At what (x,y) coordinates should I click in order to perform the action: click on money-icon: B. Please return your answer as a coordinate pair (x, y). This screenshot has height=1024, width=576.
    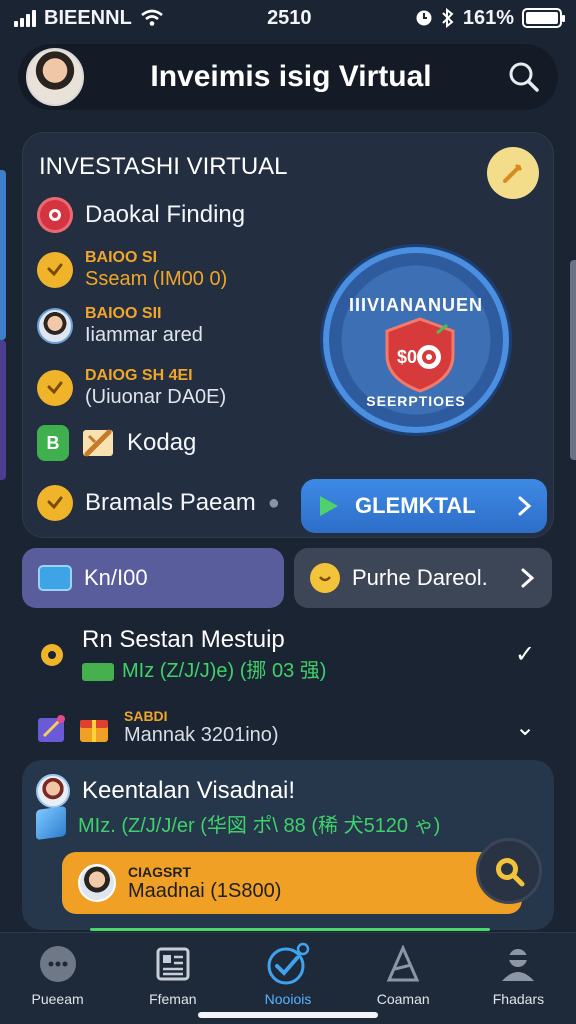
    Looking at the image, I should click on (53, 443).